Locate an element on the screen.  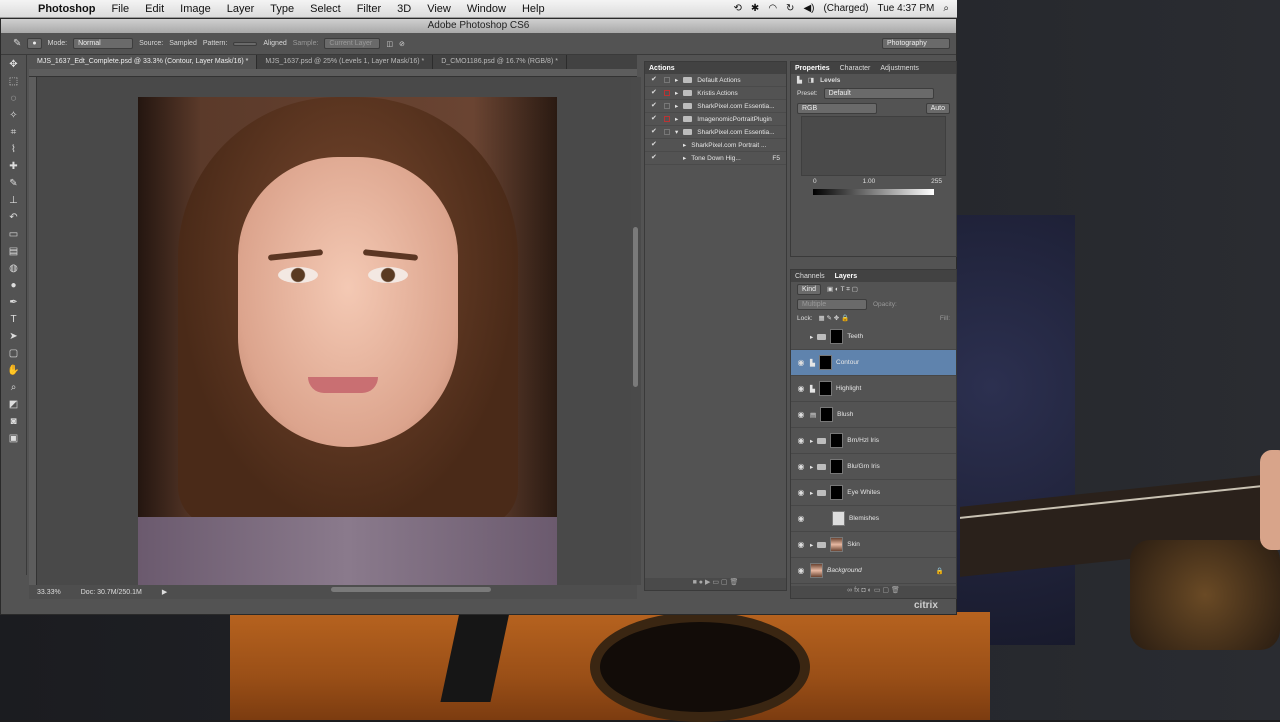
layer-row: ◉ ▸ Brn/Hzl Iris is located at coordinates (873, 441).